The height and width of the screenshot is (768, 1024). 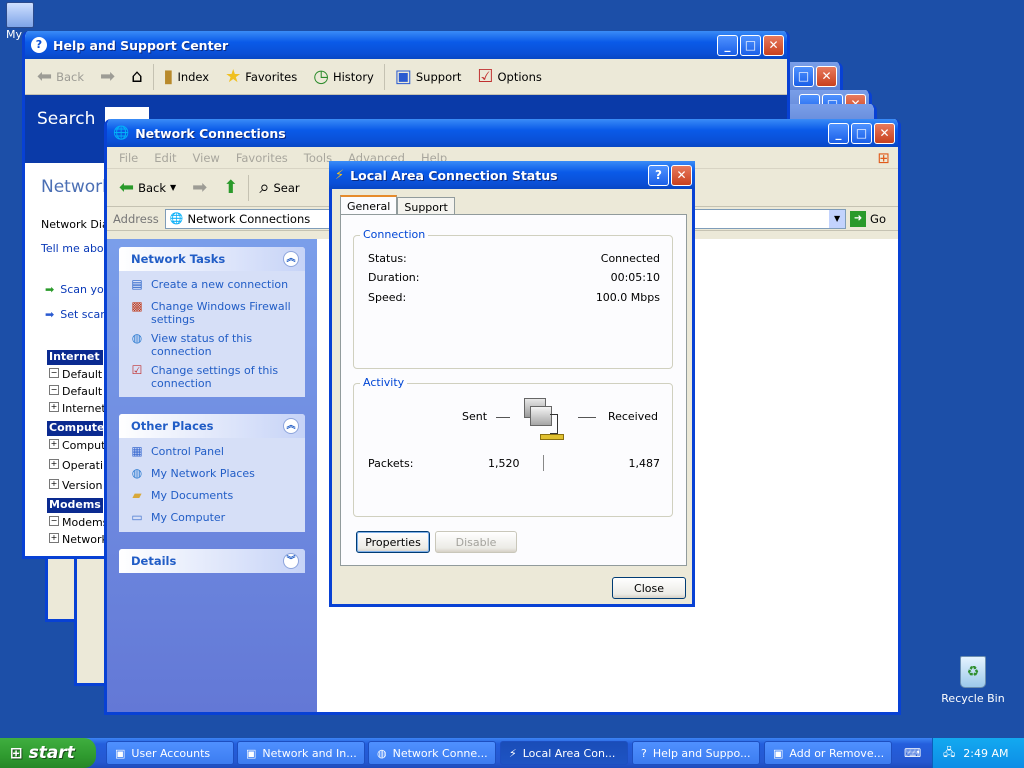 I want to click on search-button: ⌕ Sear, so click(x=279, y=188).